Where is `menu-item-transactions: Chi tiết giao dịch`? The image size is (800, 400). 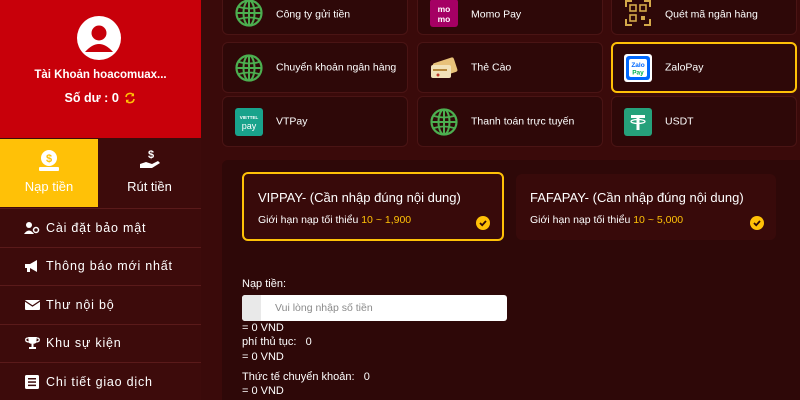
menu-item-transactions: Chi tiết giao dịch is located at coordinates (100, 381).